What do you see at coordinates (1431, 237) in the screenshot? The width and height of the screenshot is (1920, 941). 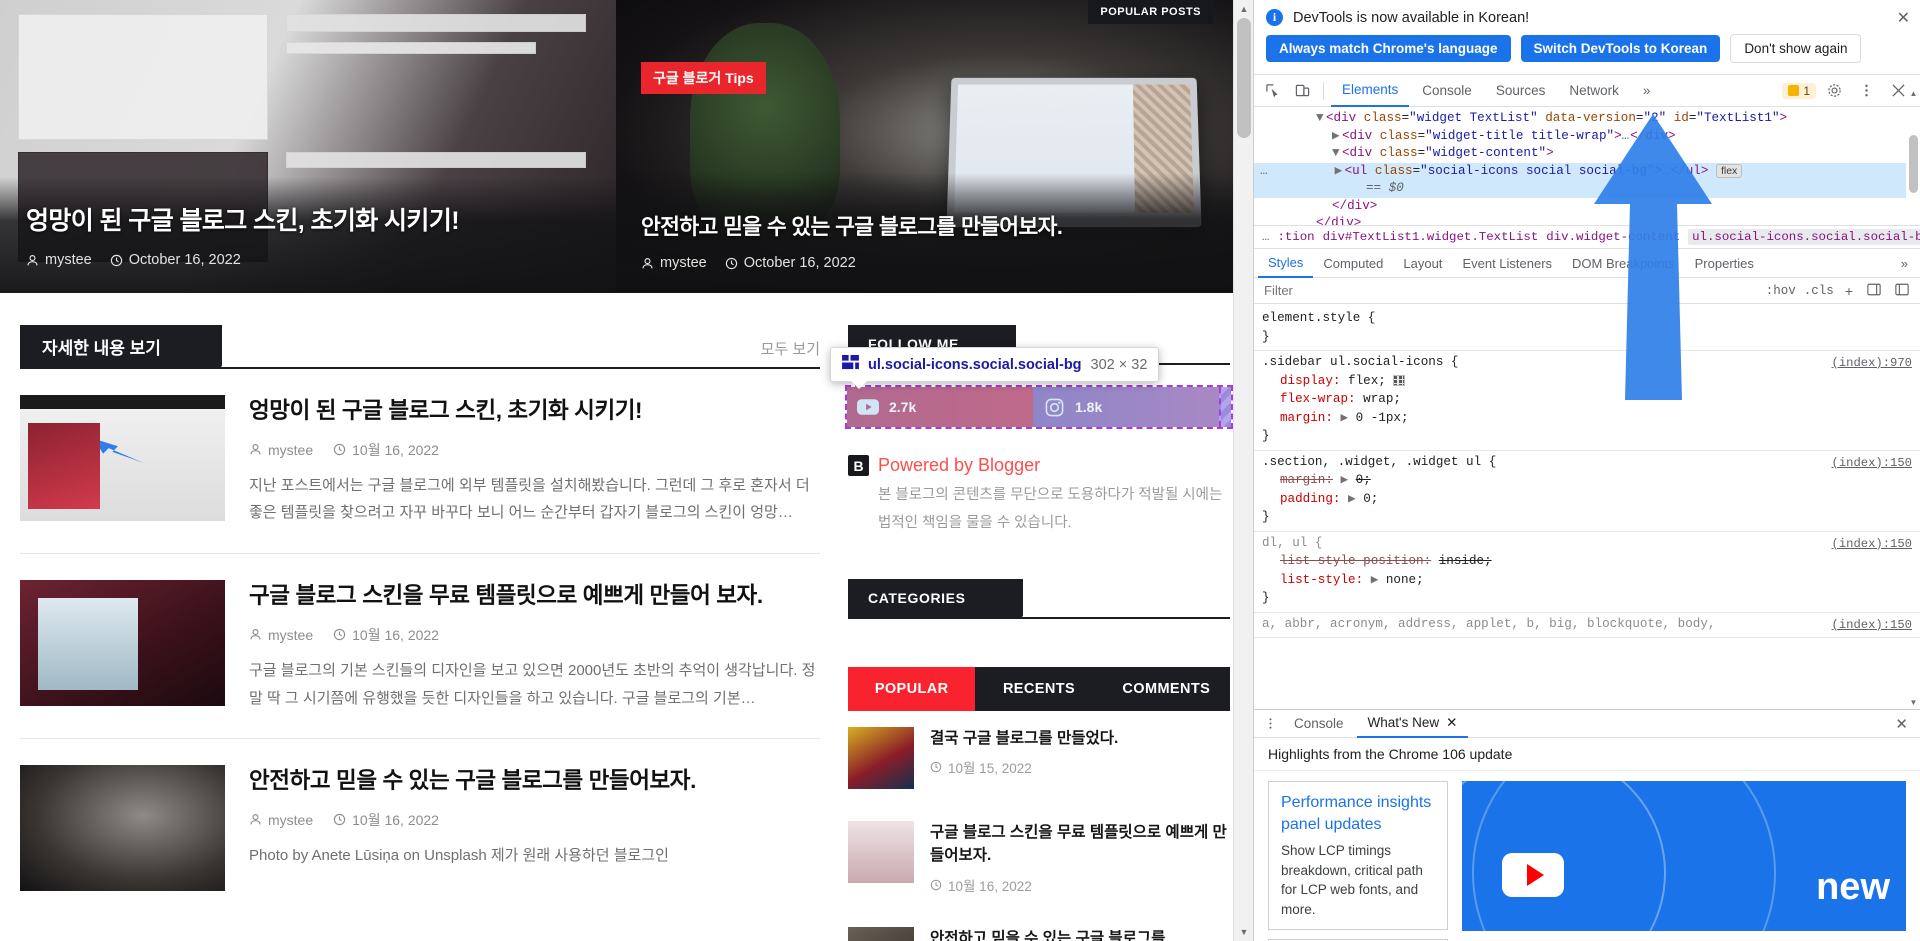 I see `breadcrumb-item-textlist: div#TextList1.widget.TextList` at bounding box center [1431, 237].